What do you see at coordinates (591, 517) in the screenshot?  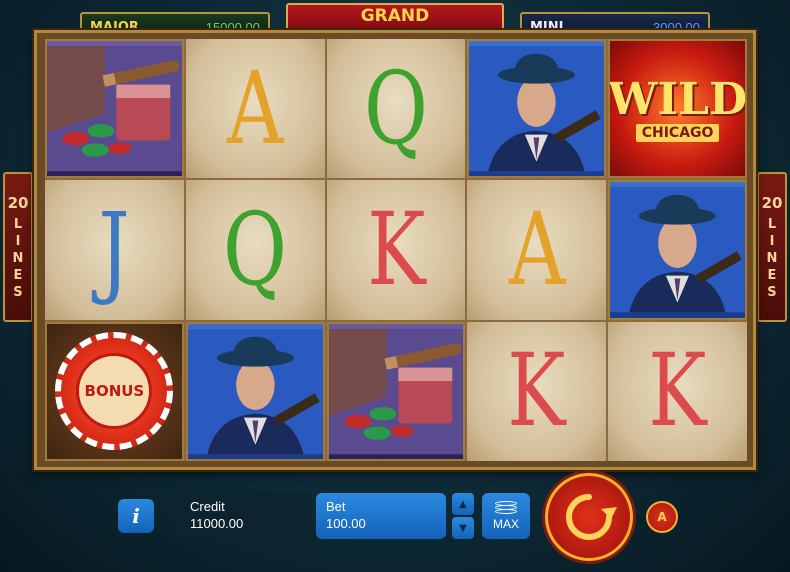 I see `spin-icon` at bounding box center [591, 517].